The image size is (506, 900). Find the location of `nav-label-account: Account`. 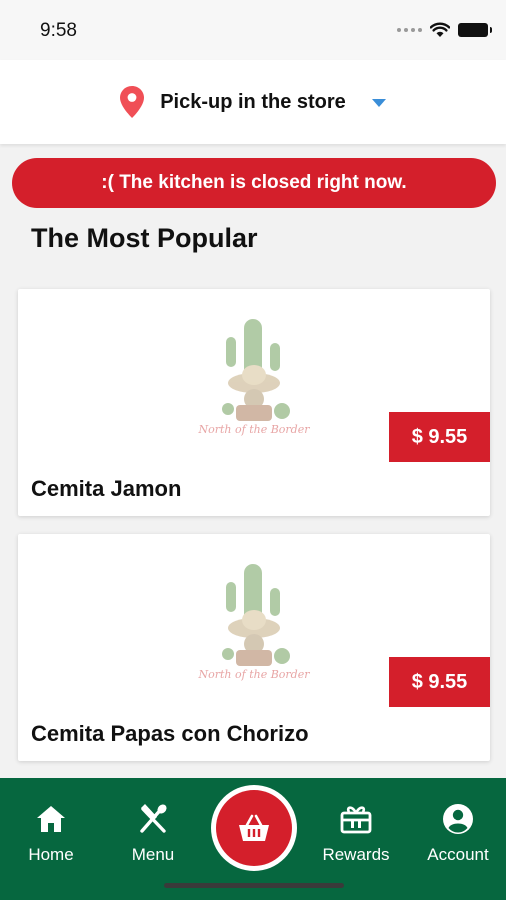

nav-label-account: Account is located at coordinates (458, 854).